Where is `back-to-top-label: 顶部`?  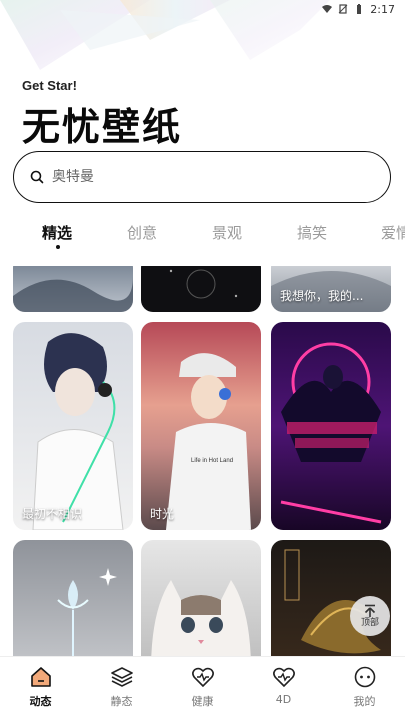
back-to-top-label: 顶部 is located at coordinates (369, 623).